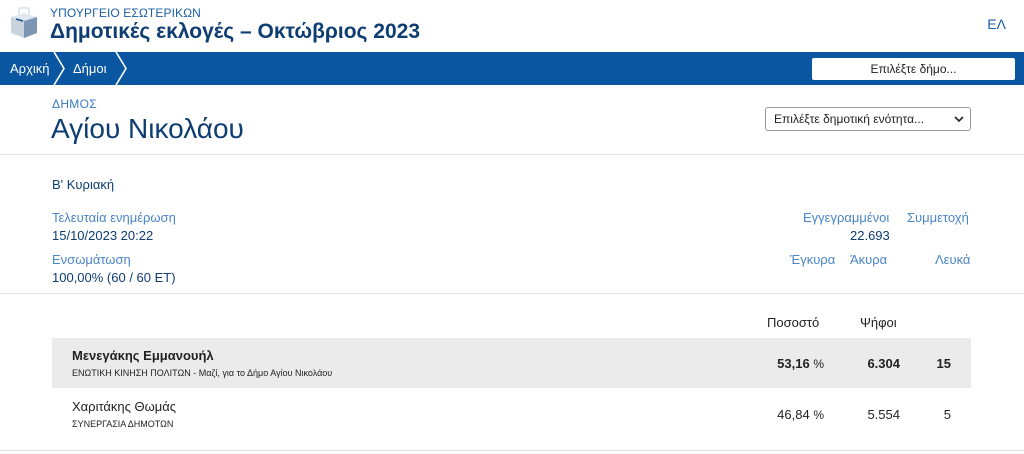  I want to click on last-update-value: 15/10/2023 20:22, so click(103, 235).